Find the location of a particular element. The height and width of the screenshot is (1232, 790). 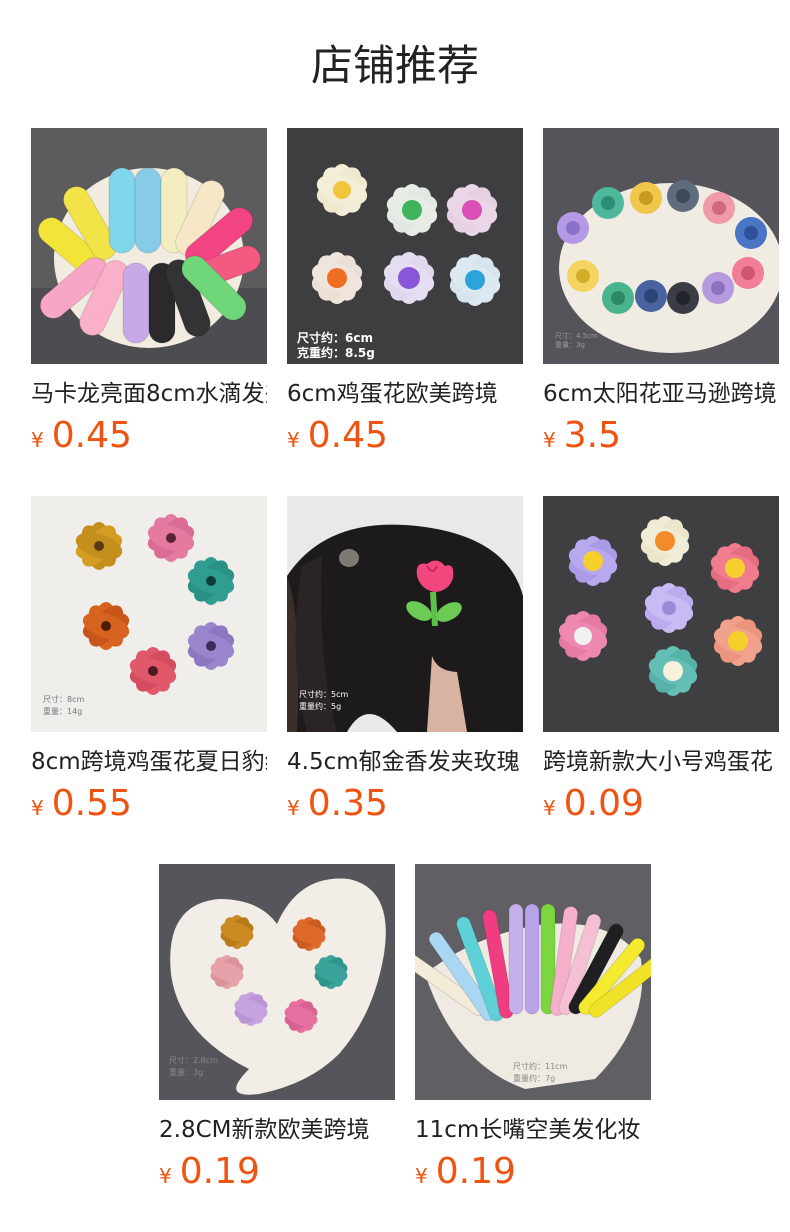

overlay-size-text: 尺寸约：11cm is located at coordinates (540, 1066).